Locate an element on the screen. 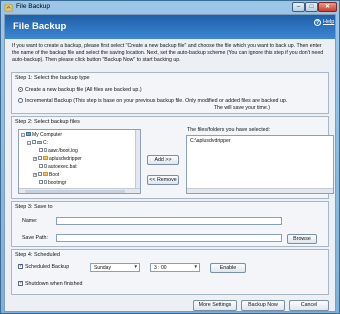 Image resolution: width=340 pixels, height=314 pixels. step1-title: Step 1: Select the backup type is located at coordinates (52, 78).